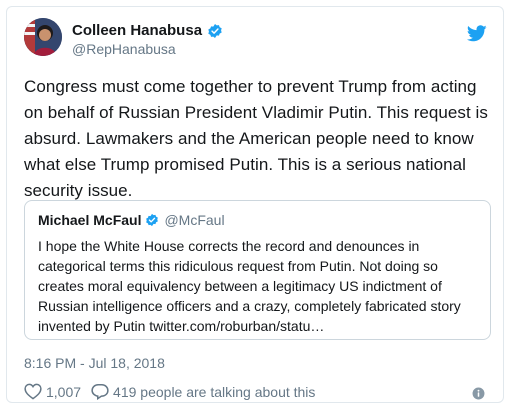 This screenshot has width=510, height=409. What do you see at coordinates (100, 392) in the screenshot?
I see `speech-bubble-icon` at bounding box center [100, 392].